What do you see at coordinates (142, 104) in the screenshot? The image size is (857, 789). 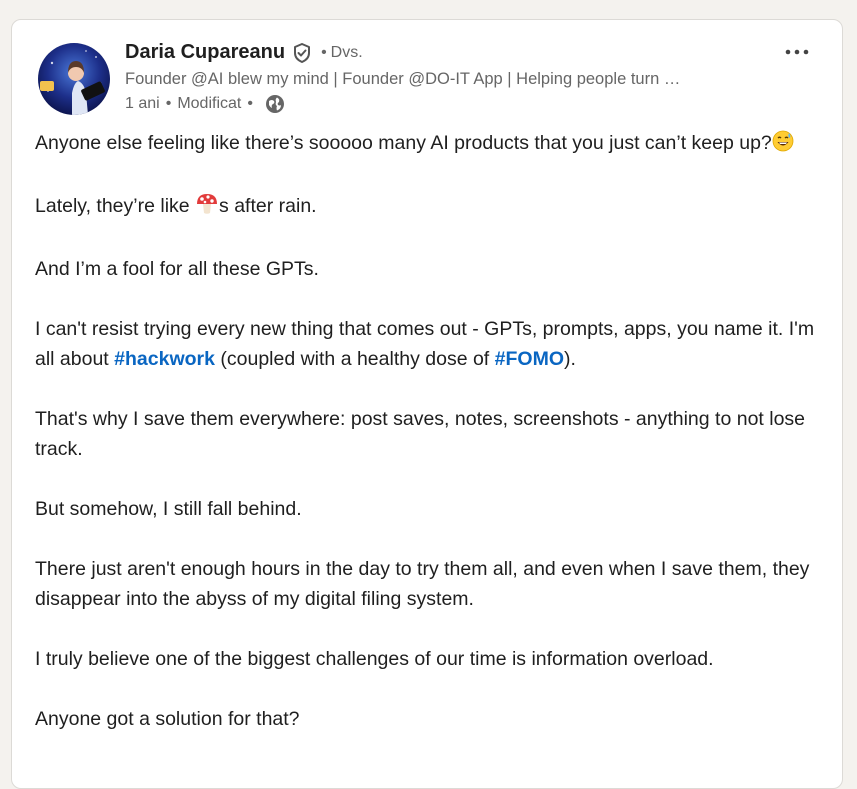 I see `post-time: 1 ani` at bounding box center [142, 104].